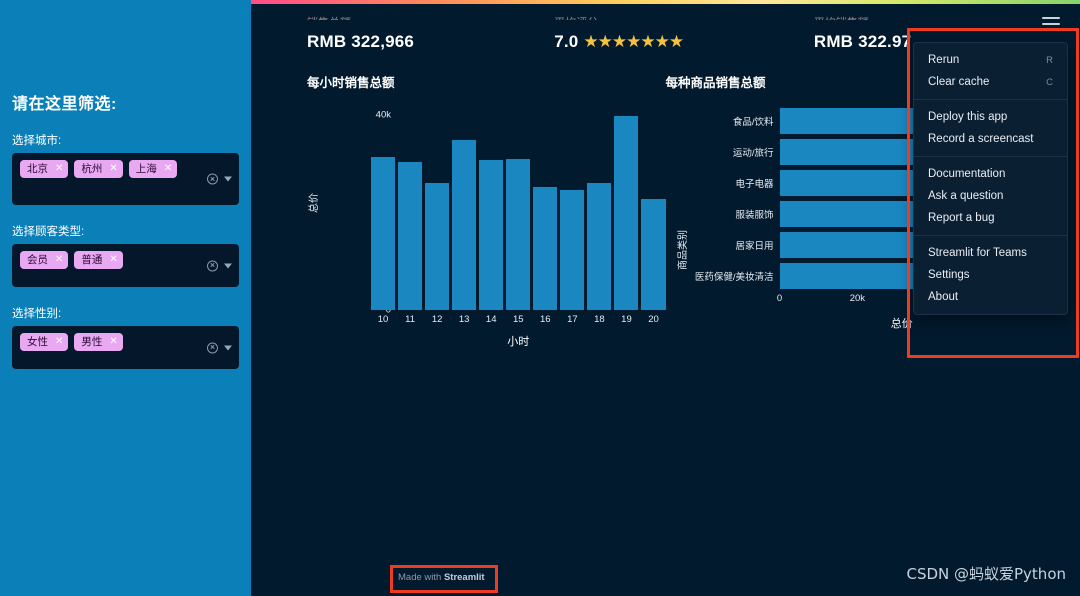 The width and height of the screenshot is (1080, 596). I want to click on tag-customer-1: 普通 ✕, so click(98, 260).